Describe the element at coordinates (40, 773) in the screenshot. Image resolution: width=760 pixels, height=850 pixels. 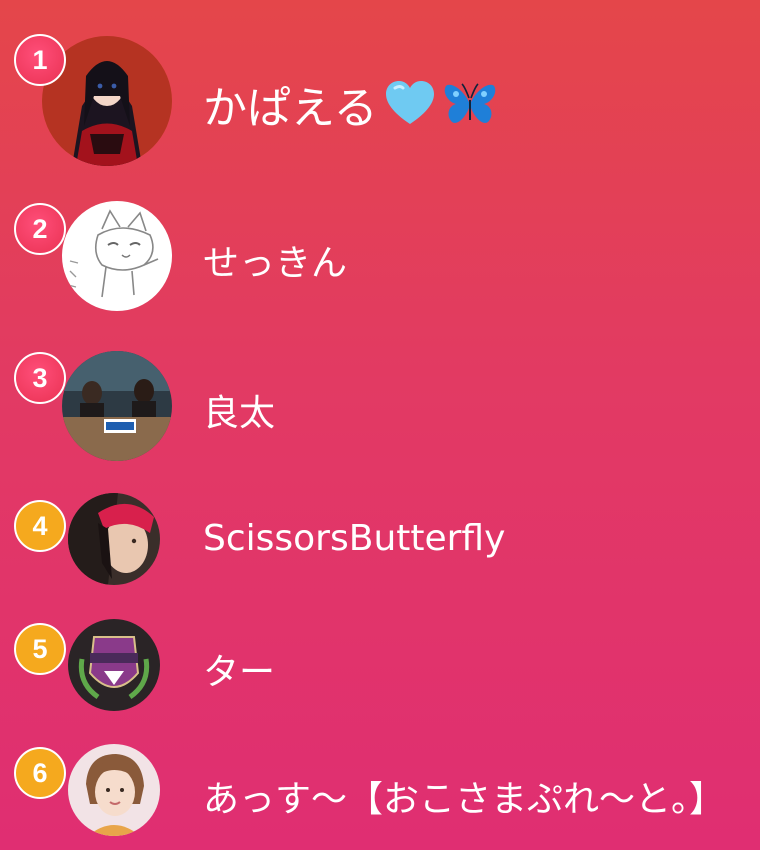
I see `rank-badge-6: 6` at that location.